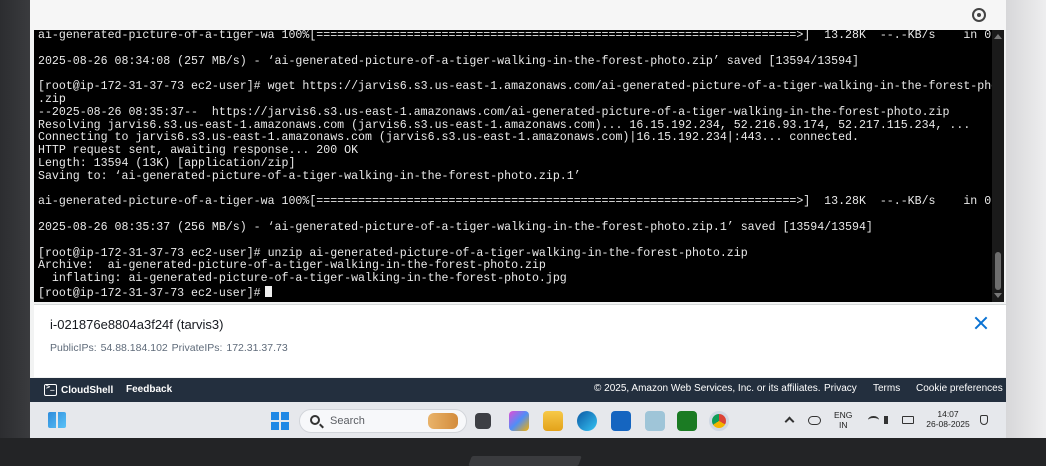 The height and width of the screenshot is (466, 1046). Describe the element at coordinates (52, 99) in the screenshot. I see `terminal-line: .zip` at that location.